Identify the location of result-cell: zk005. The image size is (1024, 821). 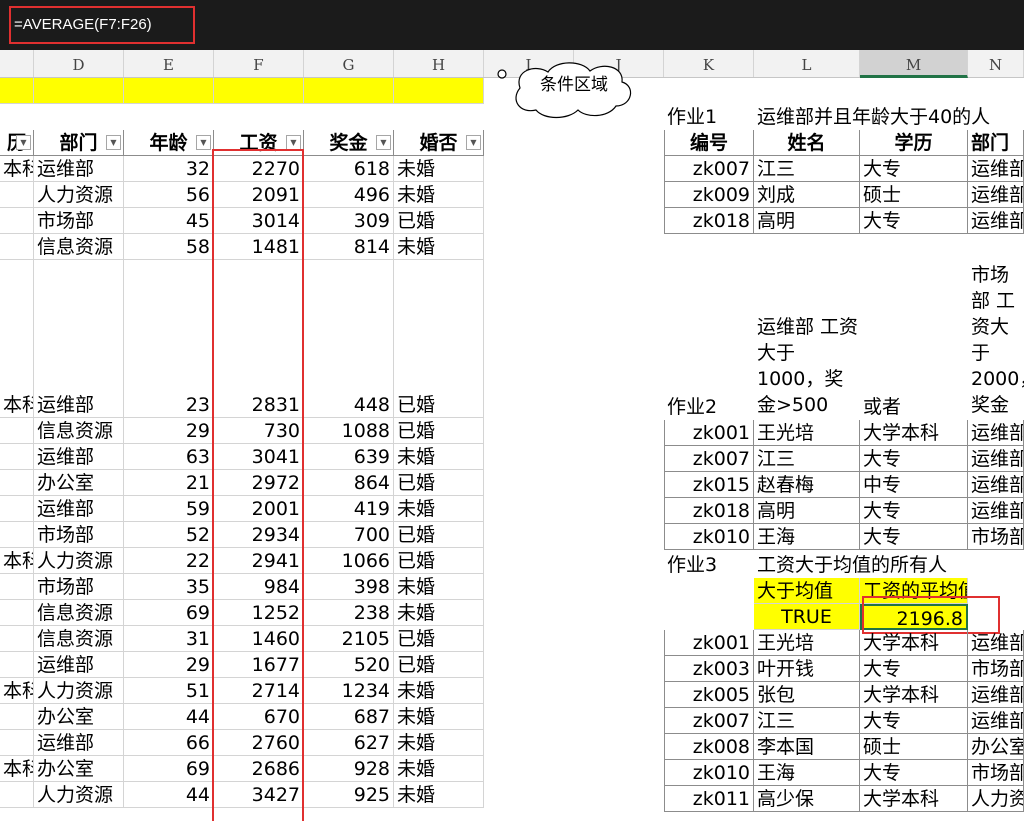
(709, 695).